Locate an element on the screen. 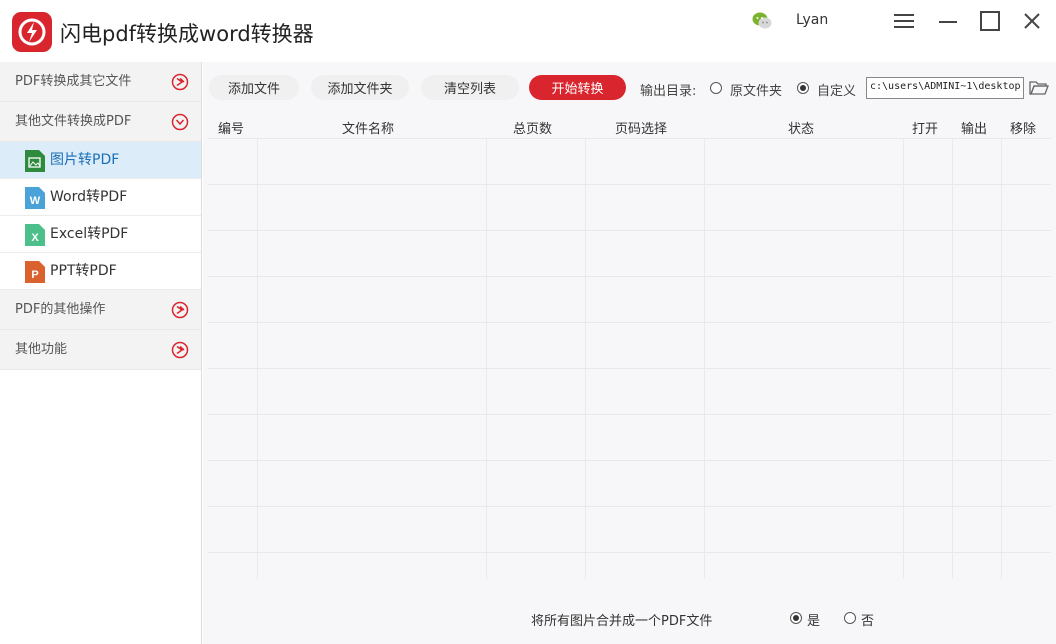 This screenshot has width=1056, height=644. sidebar-category-other-functions: 其他功能 is located at coordinates (100, 350).